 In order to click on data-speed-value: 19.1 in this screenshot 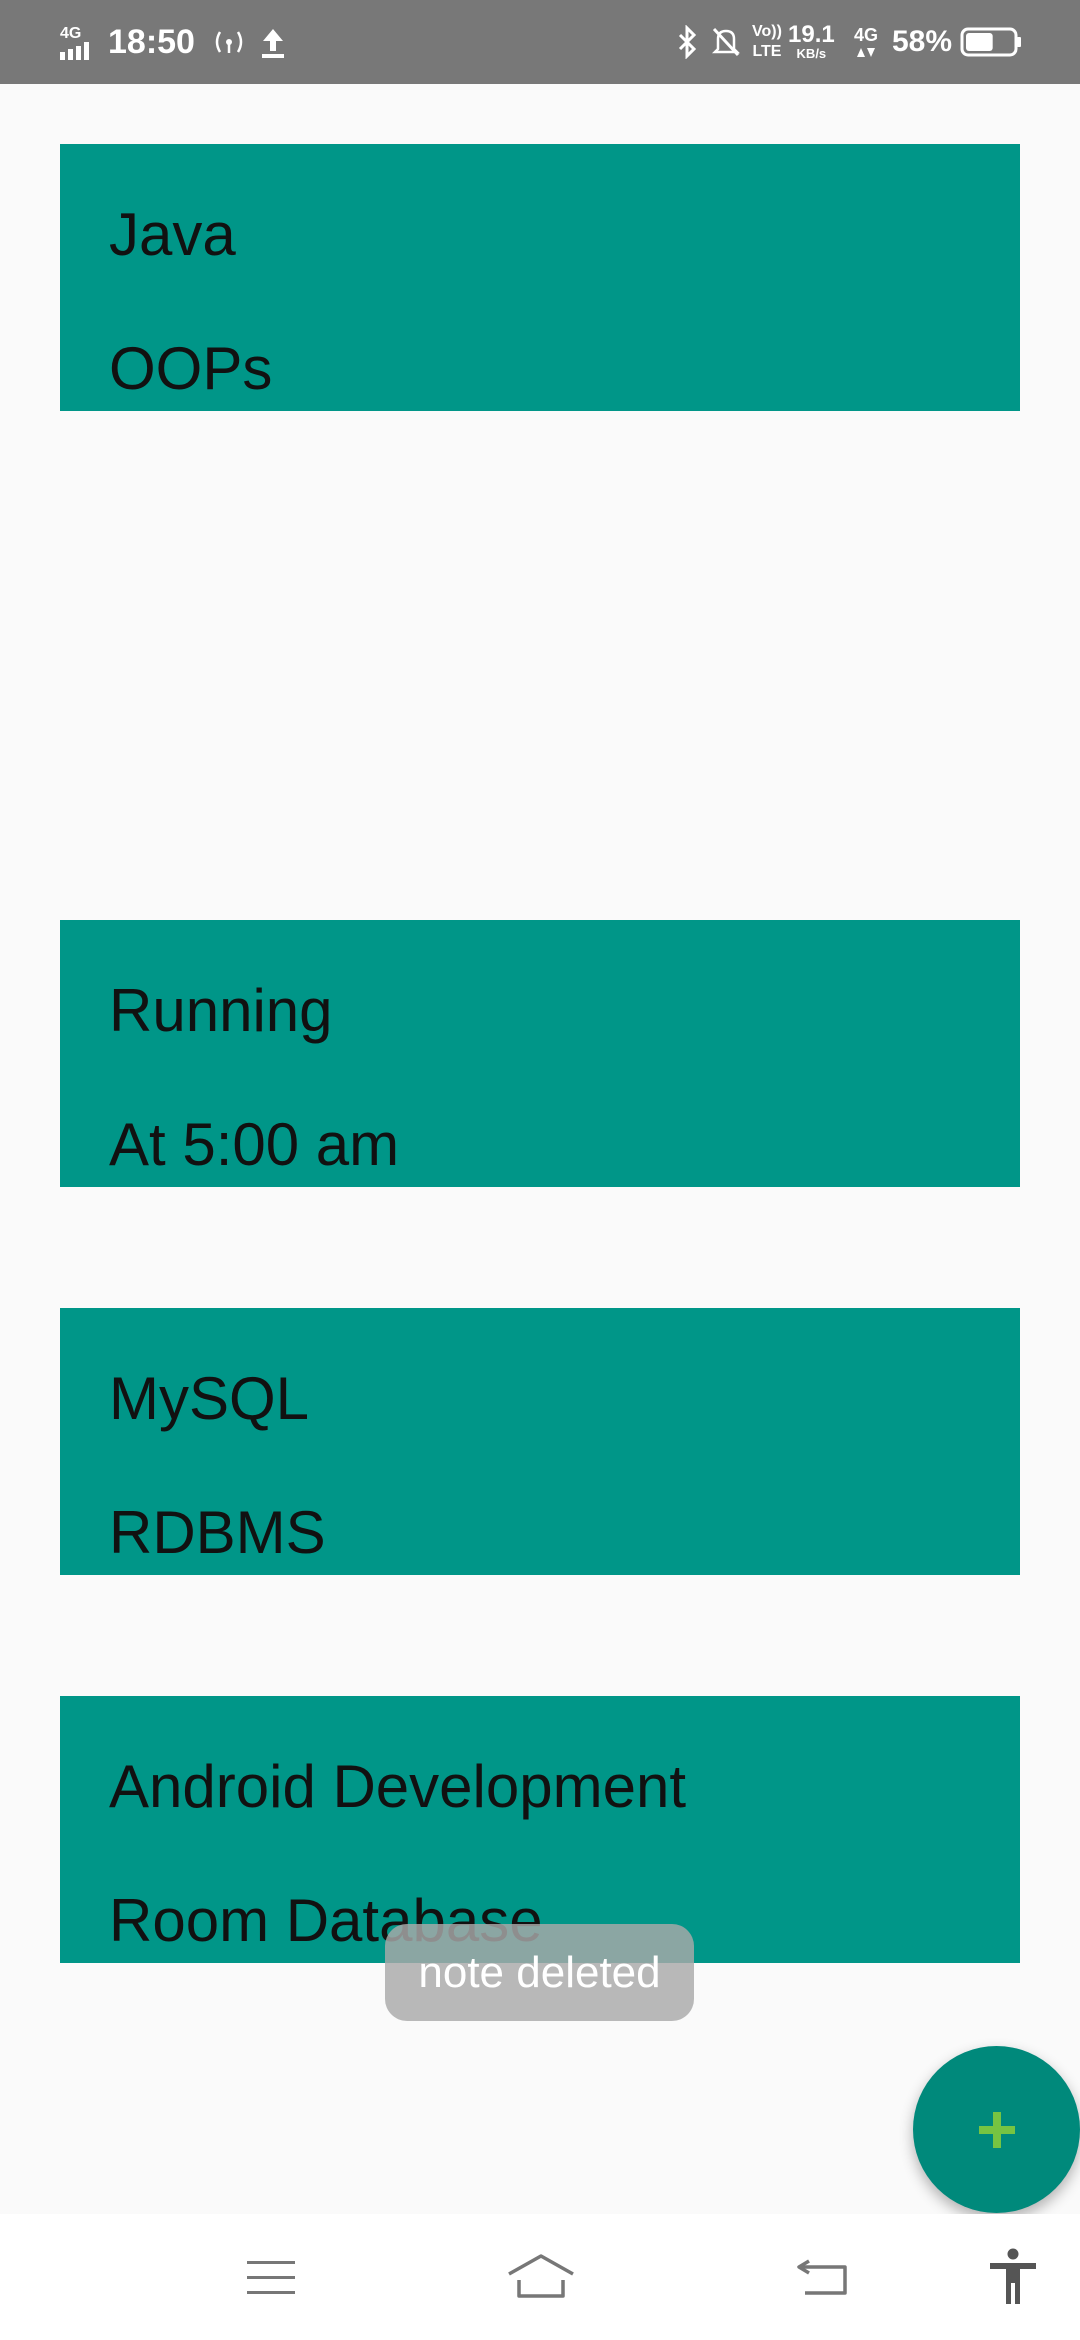, I will do `click(811, 34)`.